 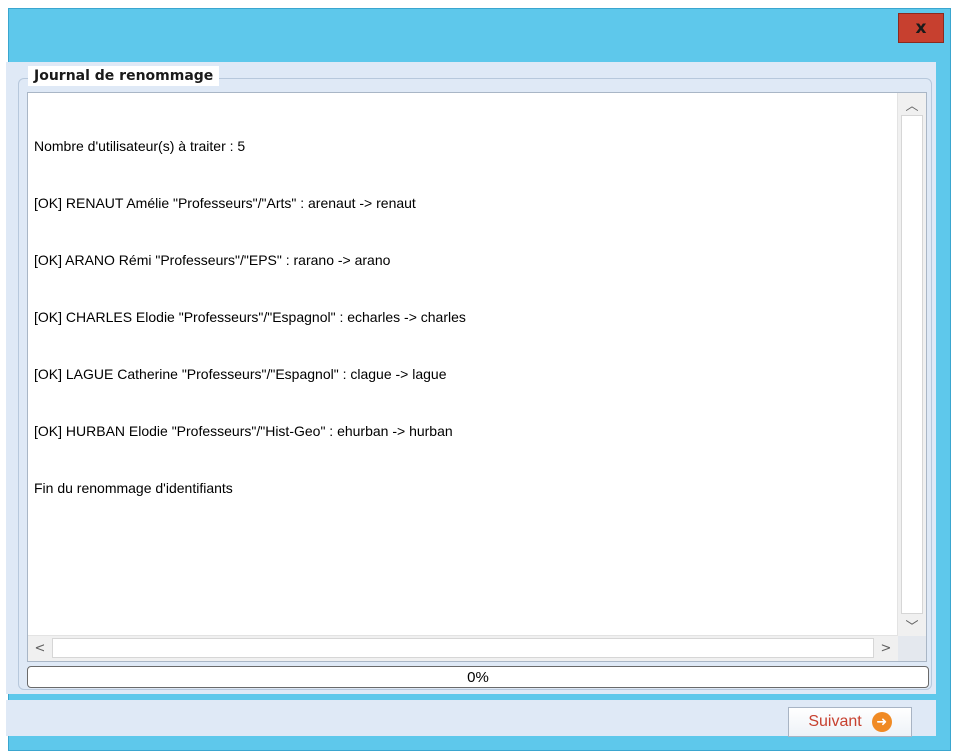 What do you see at coordinates (133, 488) in the screenshot?
I see `log-line: Fin du renommage d'identifiants` at bounding box center [133, 488].